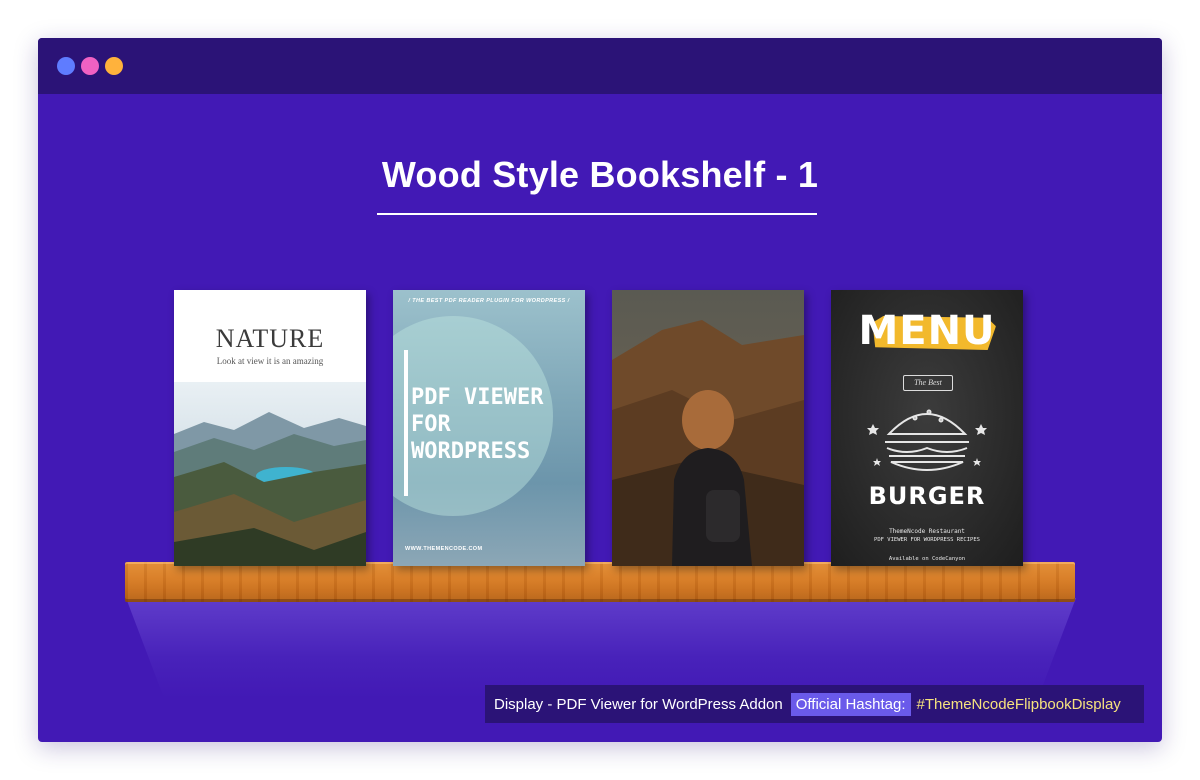 The image size is (1200, 780). I want to click on shelf-shadow, so click(601, 648).